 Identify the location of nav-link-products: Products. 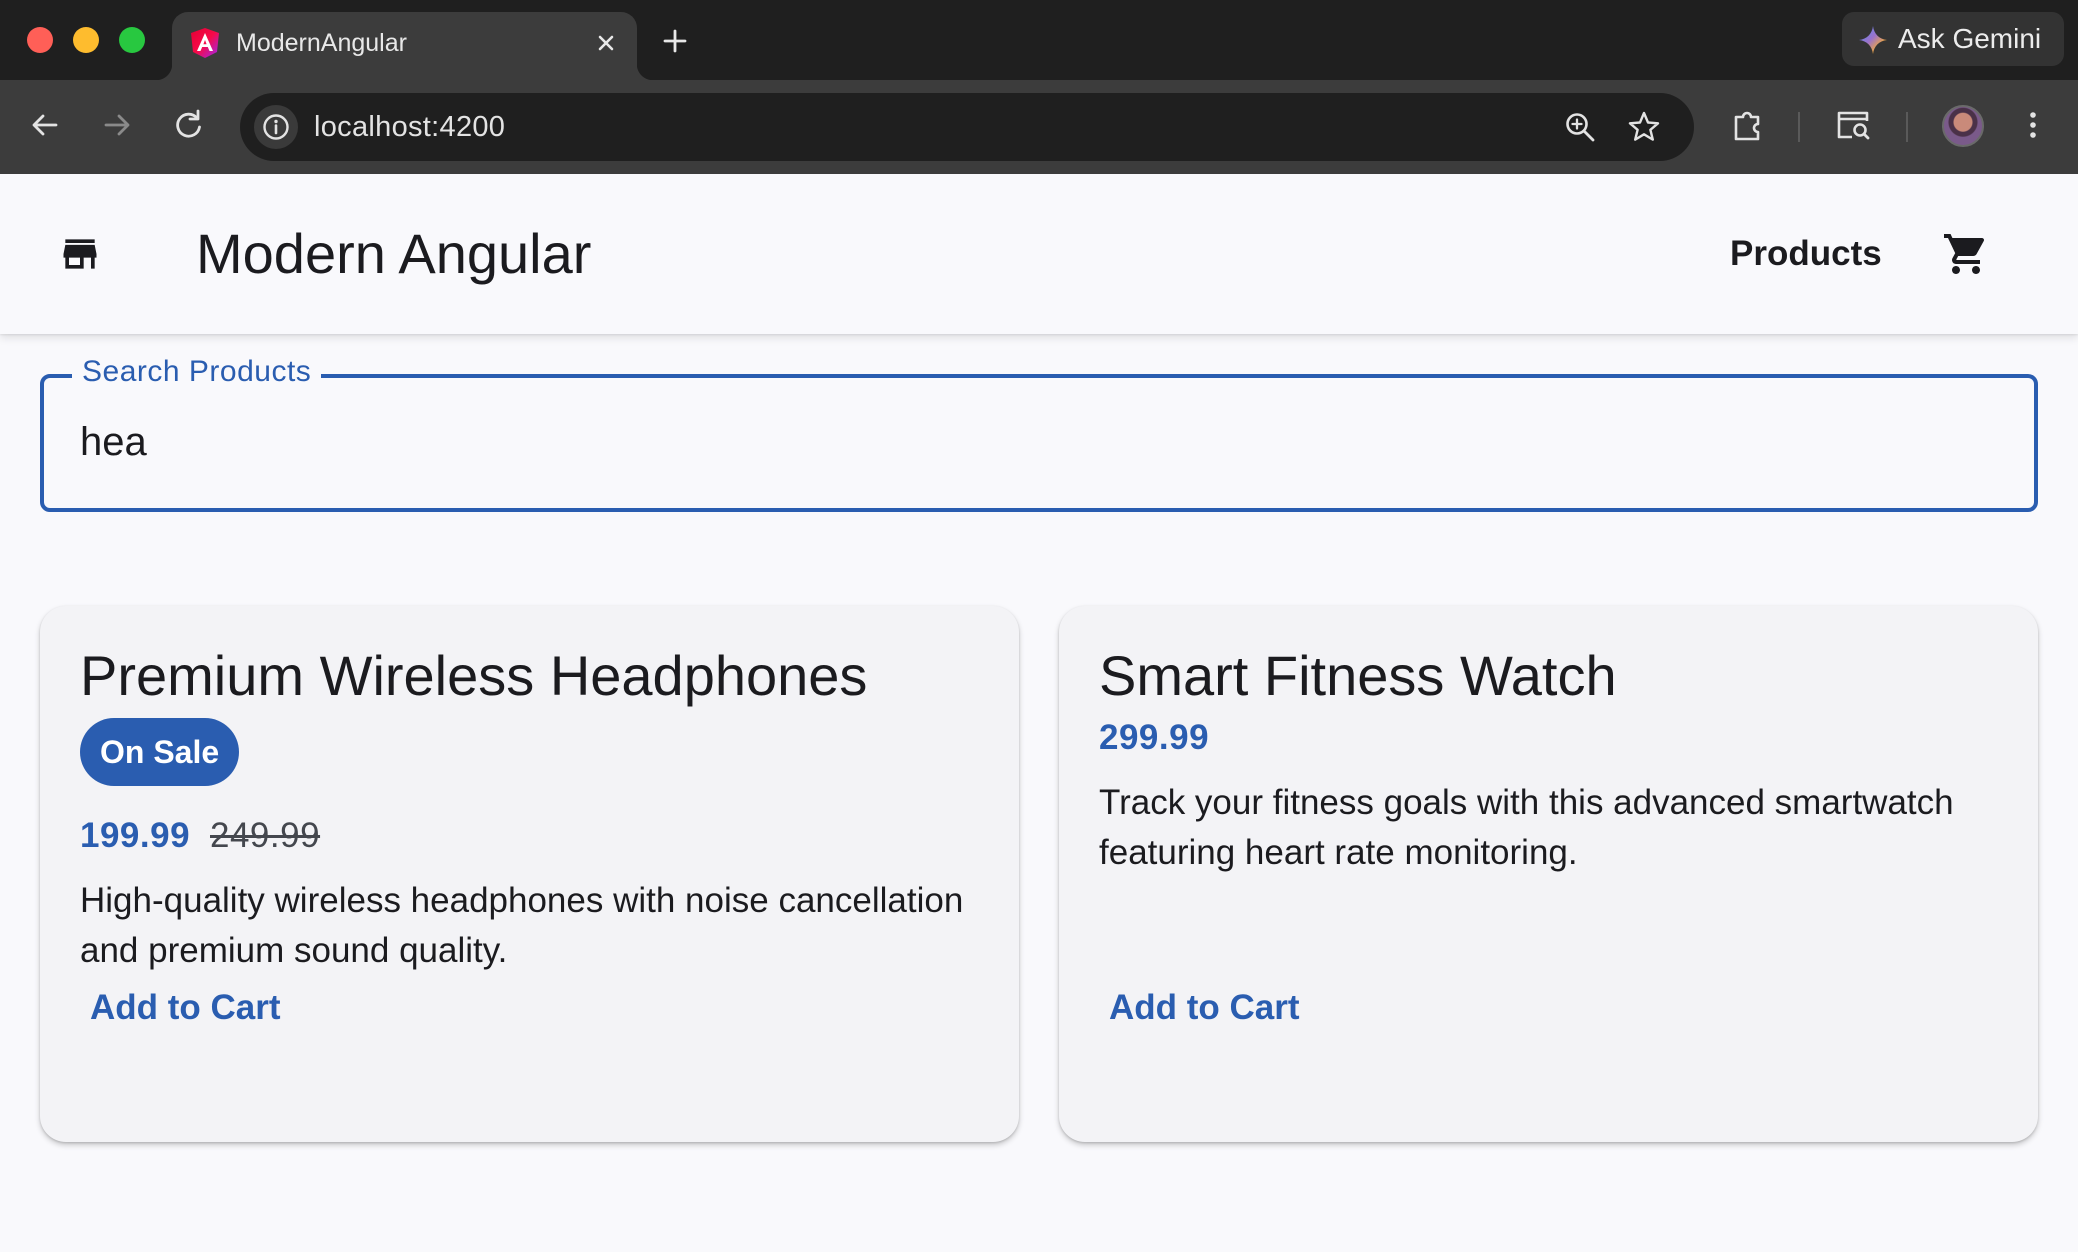
(1806, 254).